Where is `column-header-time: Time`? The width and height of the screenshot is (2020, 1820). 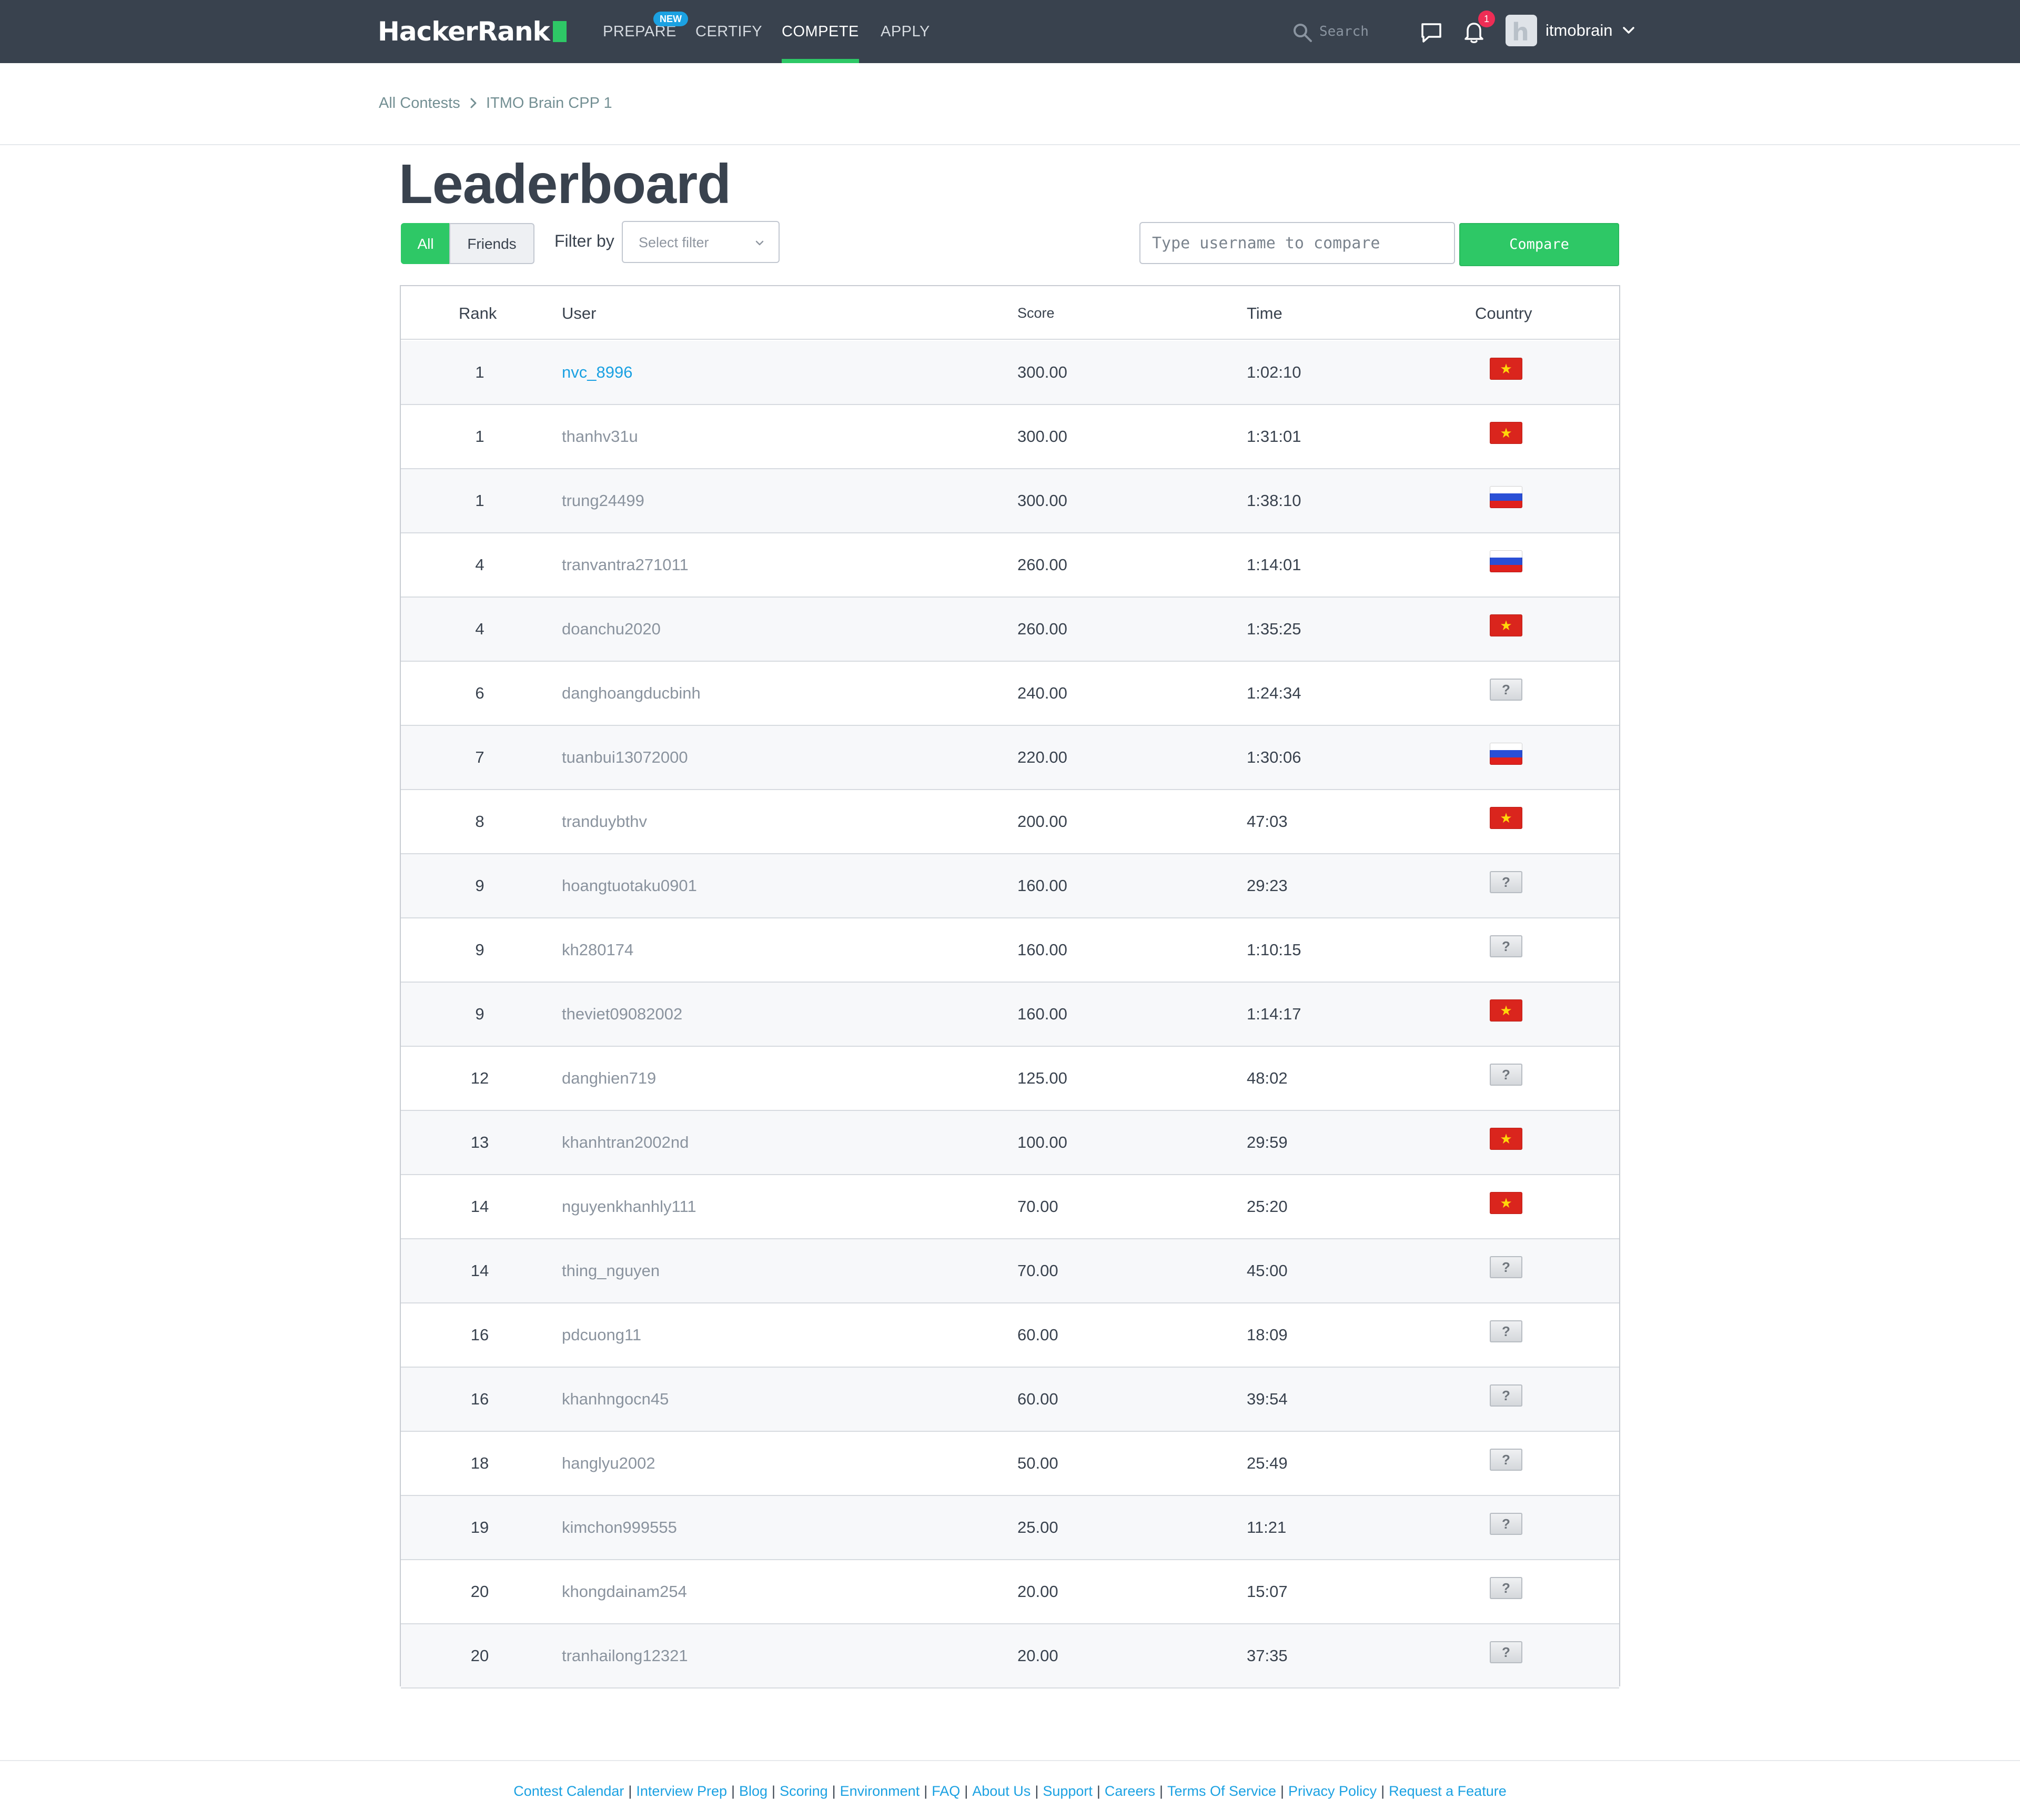 column-header-time: Time is located at coordinates (1264, 313).